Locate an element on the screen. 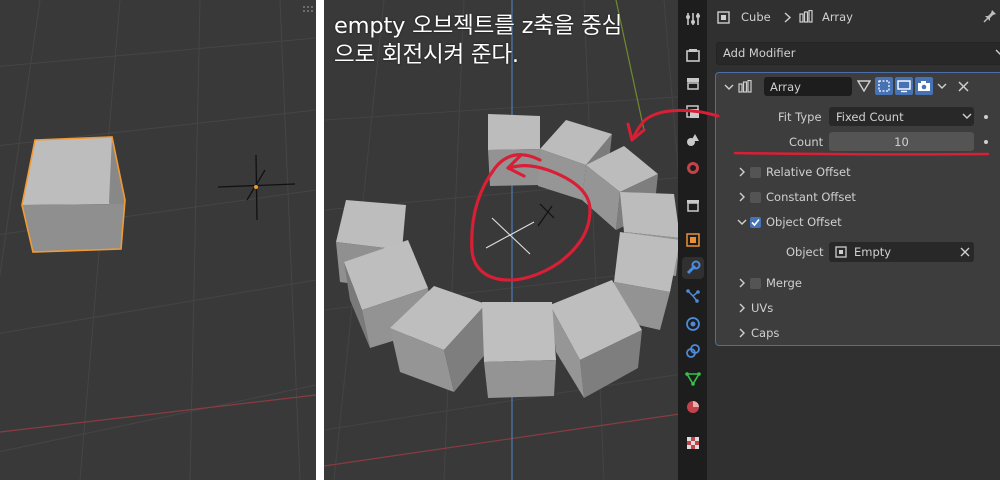  tab-texture is located at coordinates (693, 443).